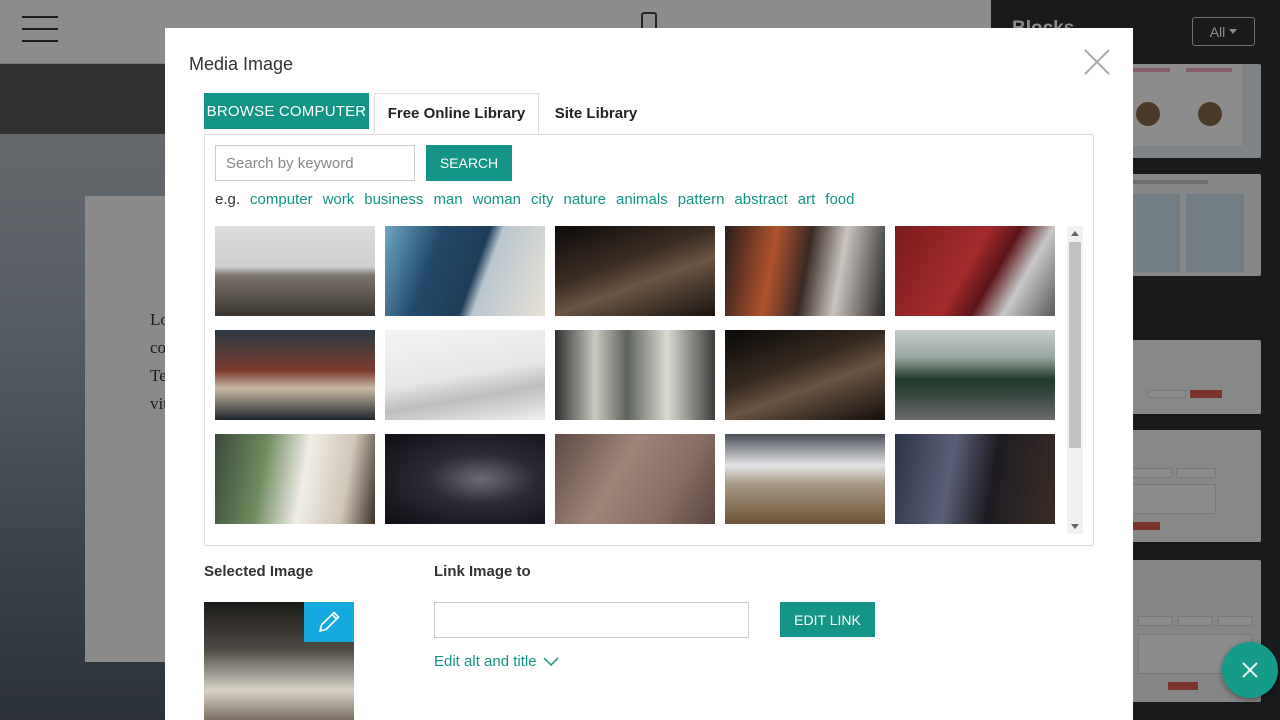 Image resolution: width=1280 pixels, height=720 pixels. What do you see at coordinates (241, 64) in the screenshot?
I see `modal-title: Media Image` at bounding box center [241, 64].